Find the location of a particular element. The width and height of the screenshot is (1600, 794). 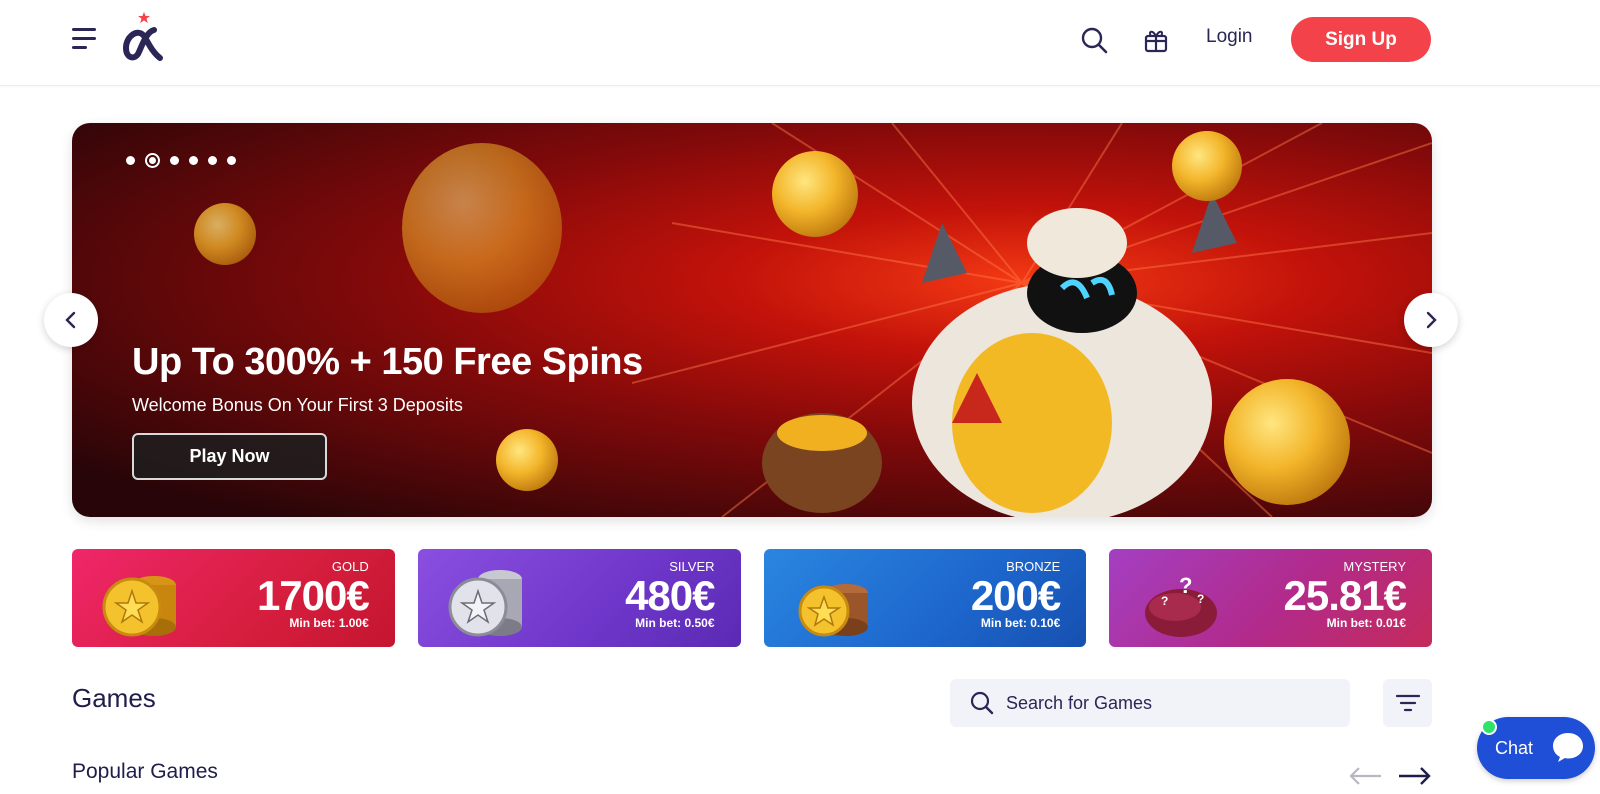

jackpot-min-bet: Min bet: 0.50€ is located at coordinates (675, 623).